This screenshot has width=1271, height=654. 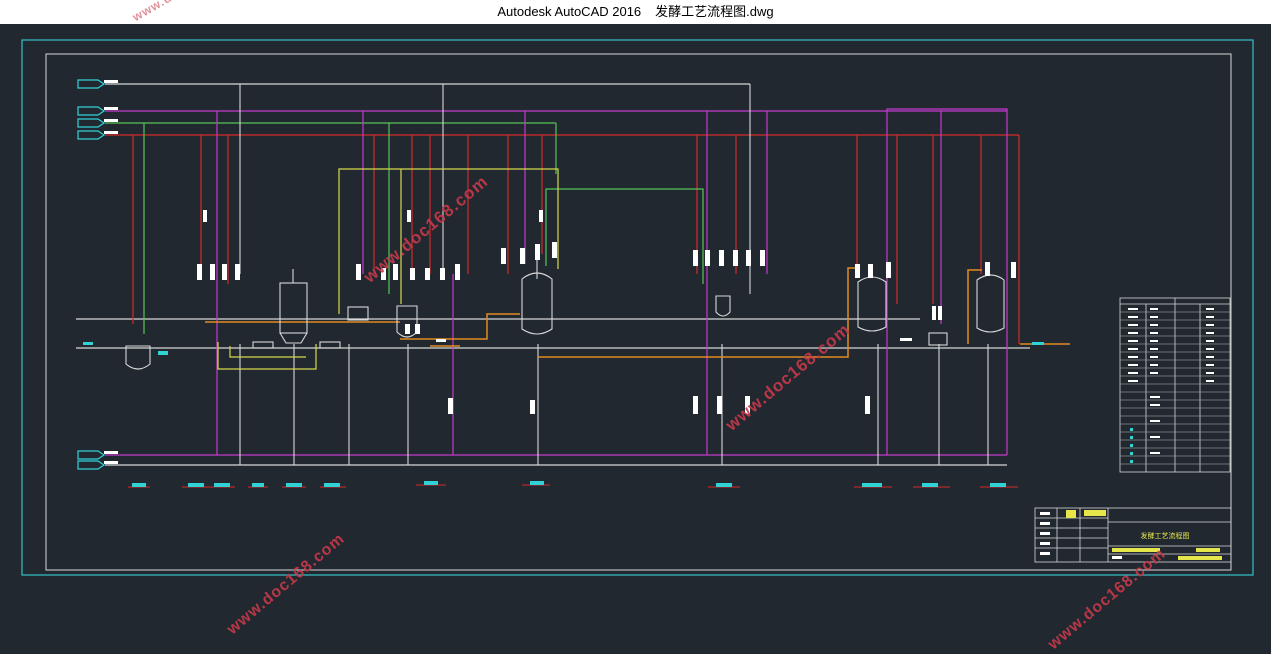 I want to click on title-block-title: 发酵工艺流程图, so click(x=1165, y=535).